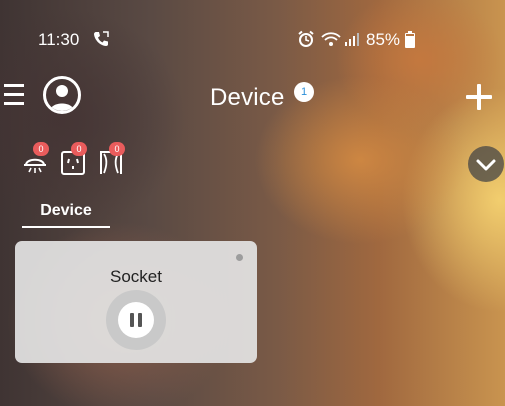 The height and width of the screenshot is (406, 505). I want to click on pause-icon, so click(136, 320).